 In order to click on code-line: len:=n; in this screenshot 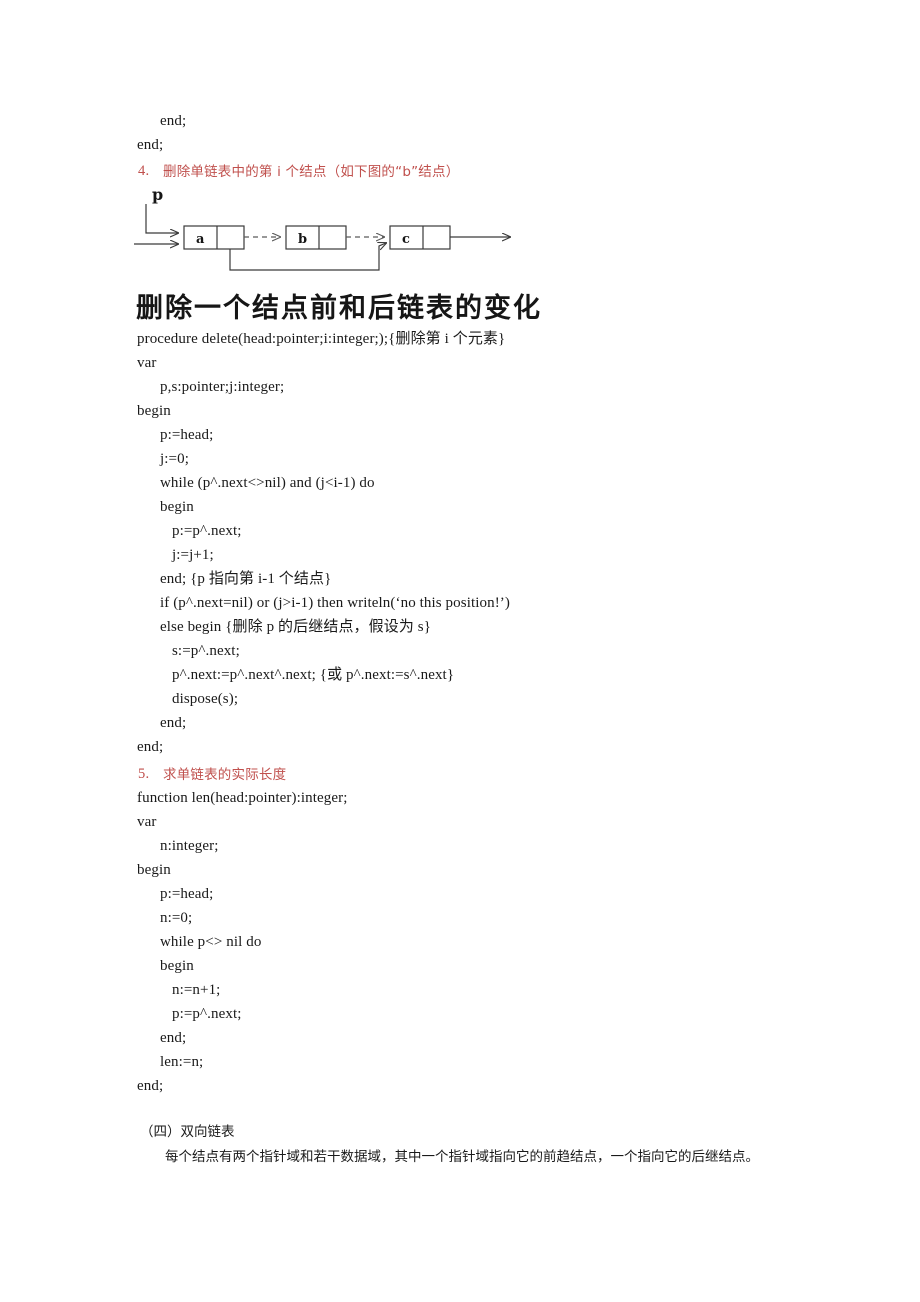, I will do `click(182, 1062)`.